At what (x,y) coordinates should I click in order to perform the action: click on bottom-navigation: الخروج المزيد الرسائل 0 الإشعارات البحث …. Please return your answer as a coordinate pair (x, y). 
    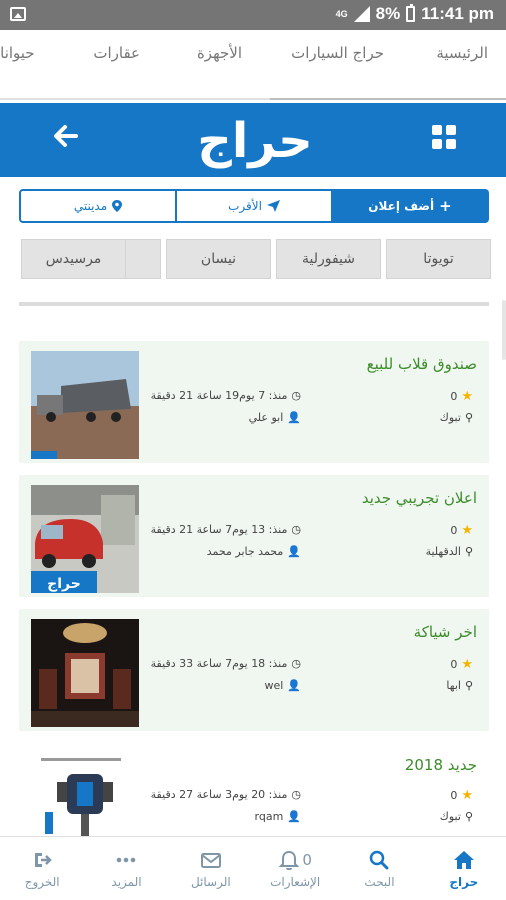
    Looking at the image, I should click on (253, 868).